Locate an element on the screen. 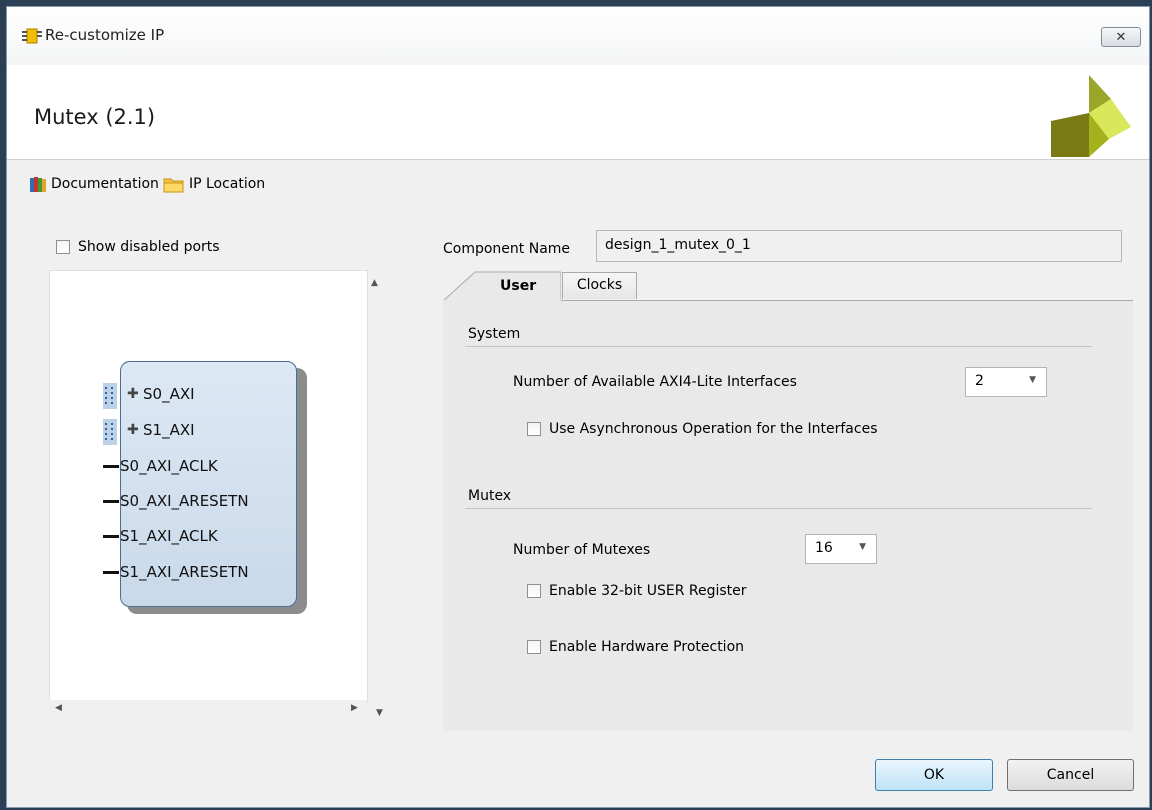  cancel-button: Cancel is located at coordinates (1070, 775).